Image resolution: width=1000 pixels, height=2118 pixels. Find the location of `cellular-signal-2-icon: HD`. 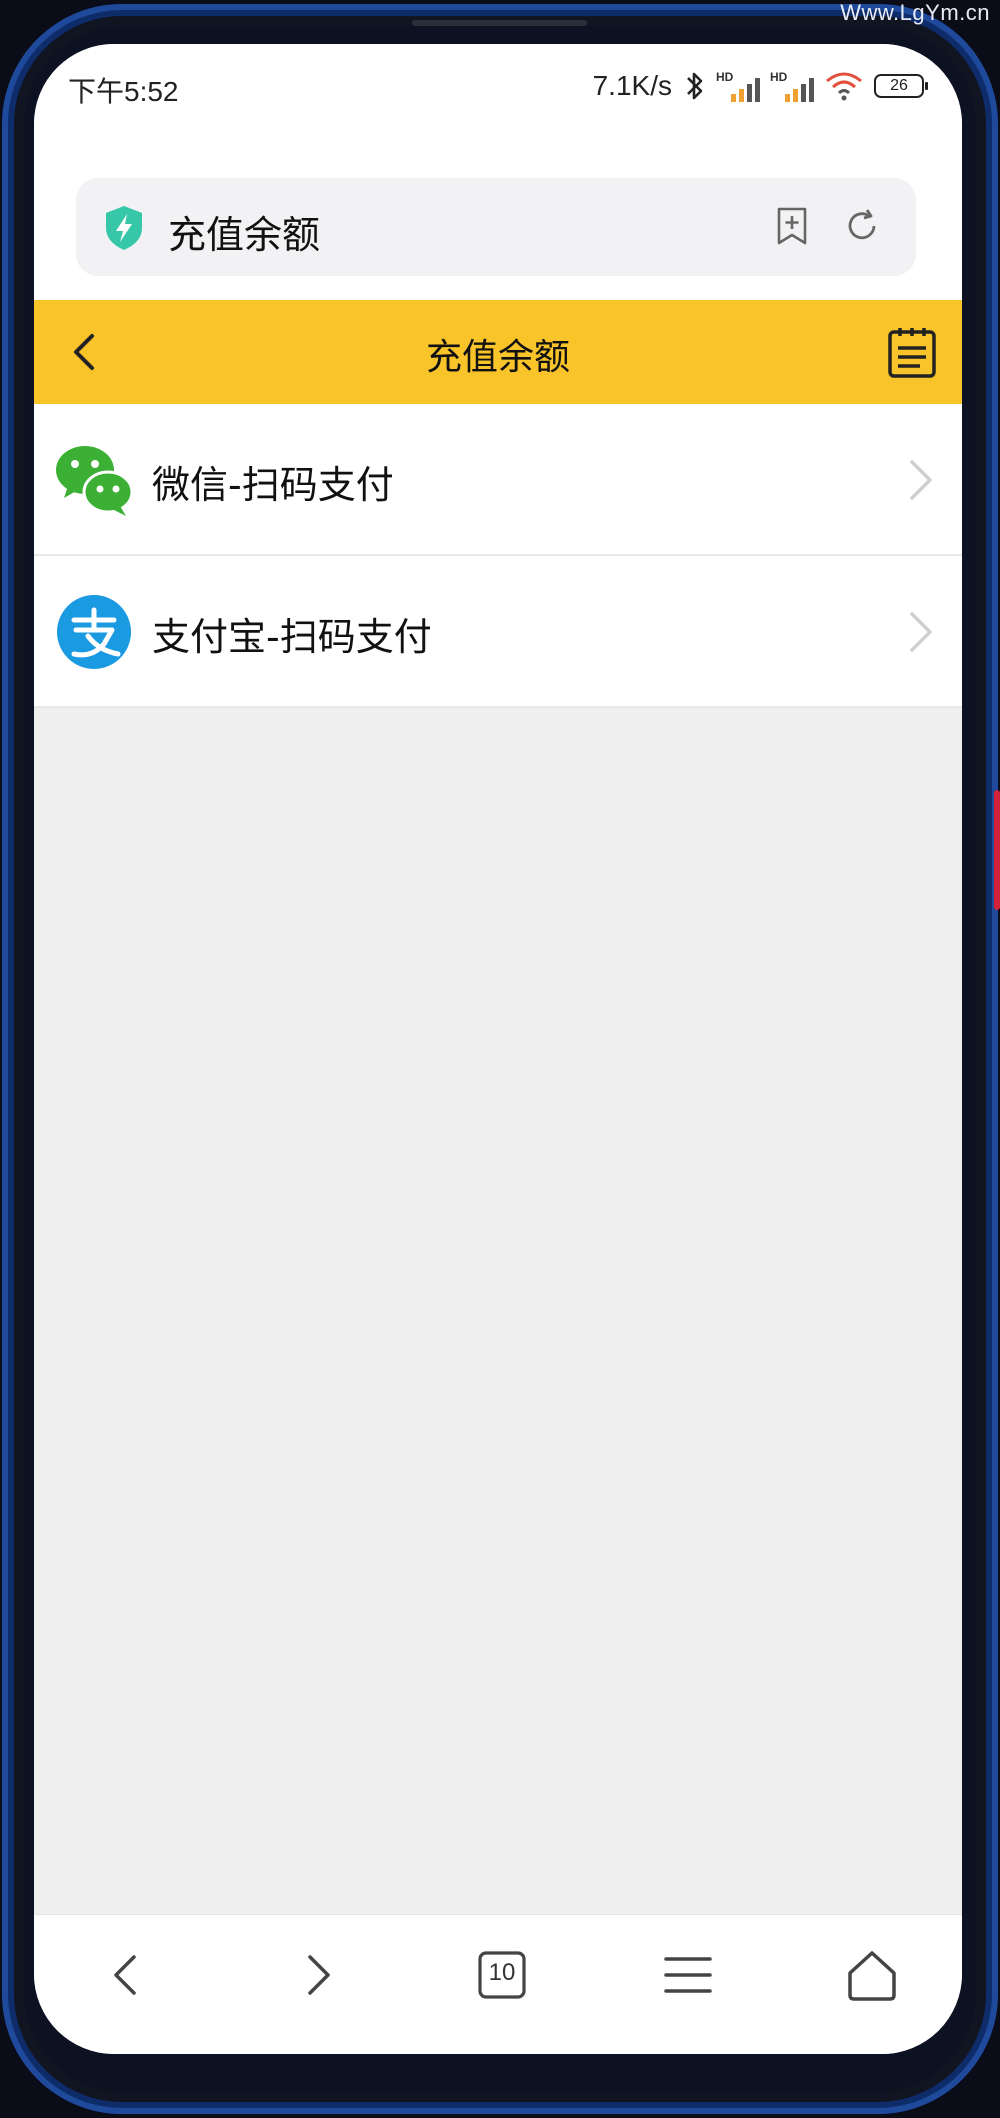

cellular-signal-2-icon: HD is located at coordinates (792, 86).